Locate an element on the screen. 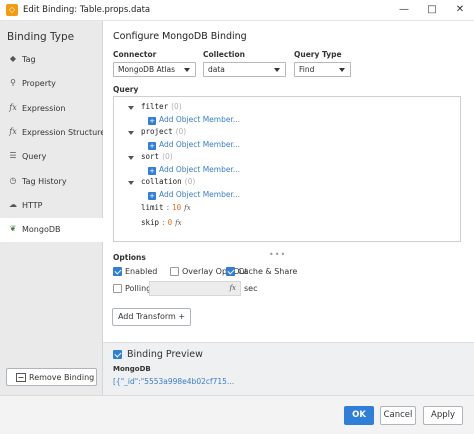 The width and height of the screenshot is (474, 434). polling-unit-label: sec is located at coordinates (251, 288).